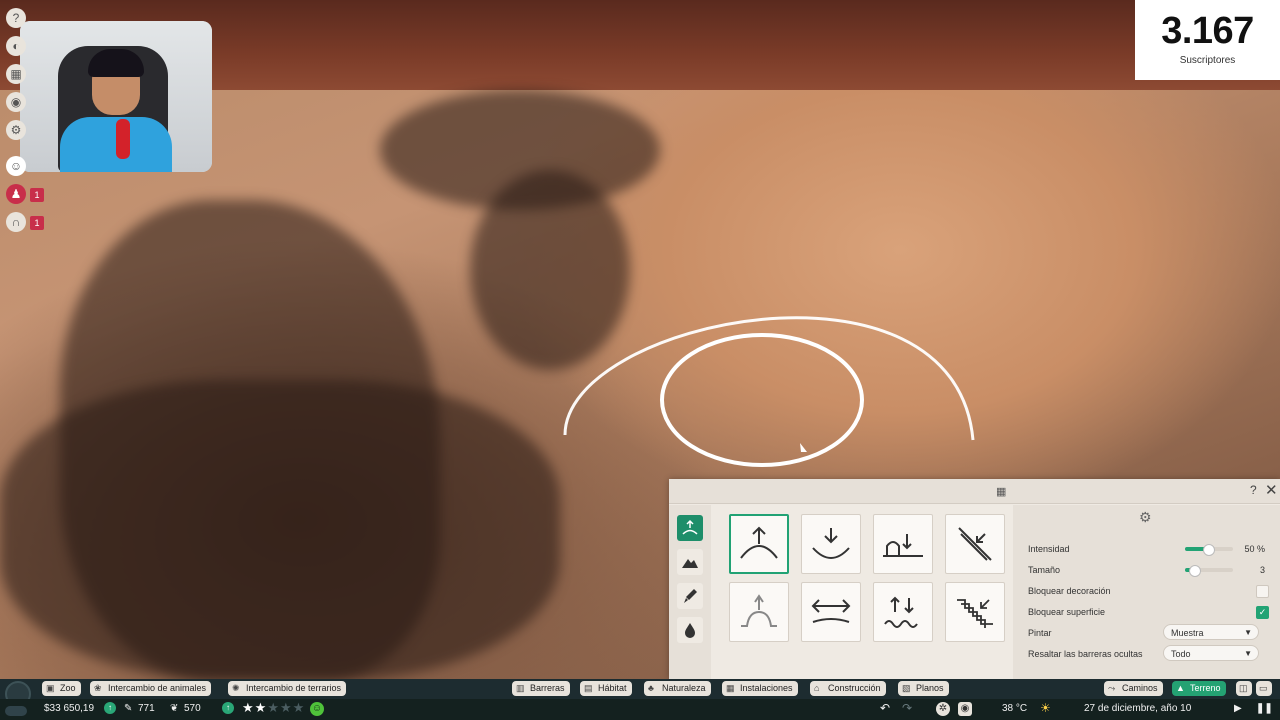  I want to click on level-terrain-icon, so click(831, 611).